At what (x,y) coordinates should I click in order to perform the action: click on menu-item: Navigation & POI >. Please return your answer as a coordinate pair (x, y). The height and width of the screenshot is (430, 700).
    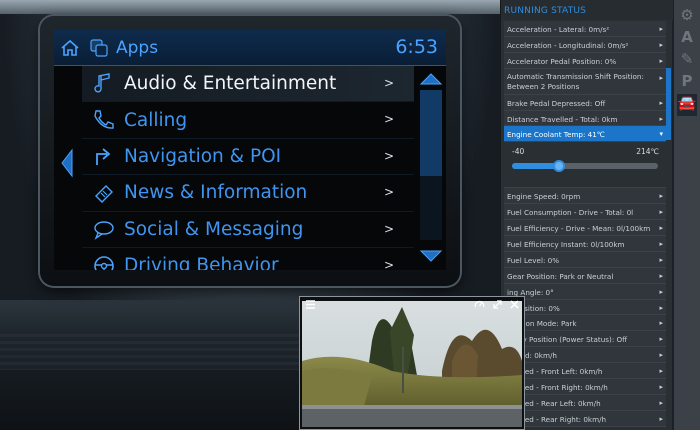
    Looking at the image, I should click on (248, 157).